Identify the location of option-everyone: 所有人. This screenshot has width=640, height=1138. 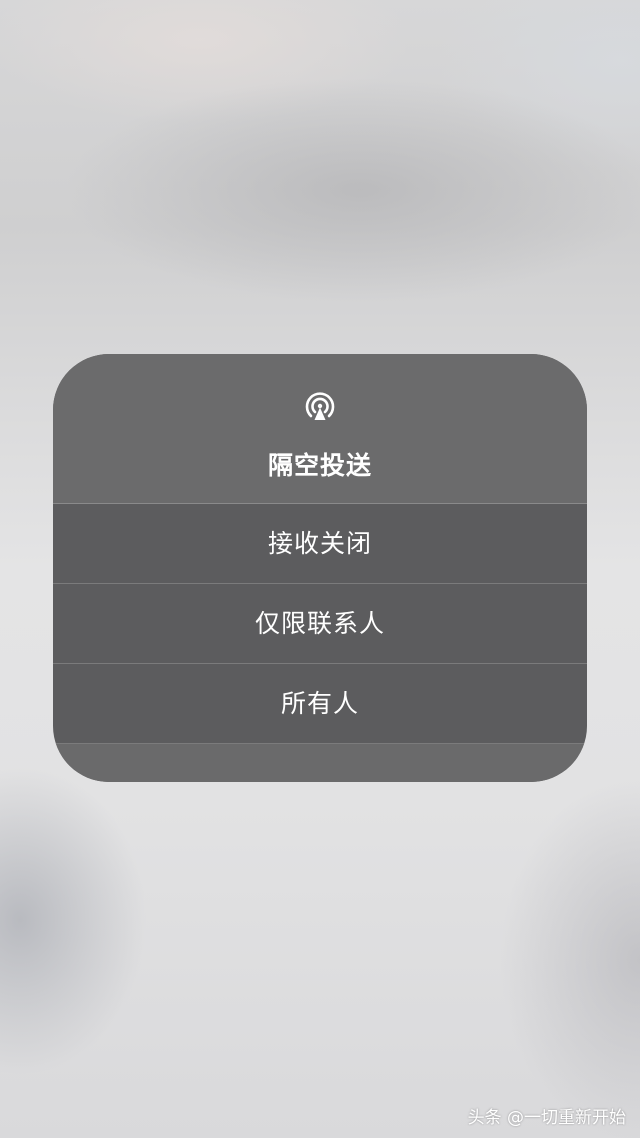
(320, 704).